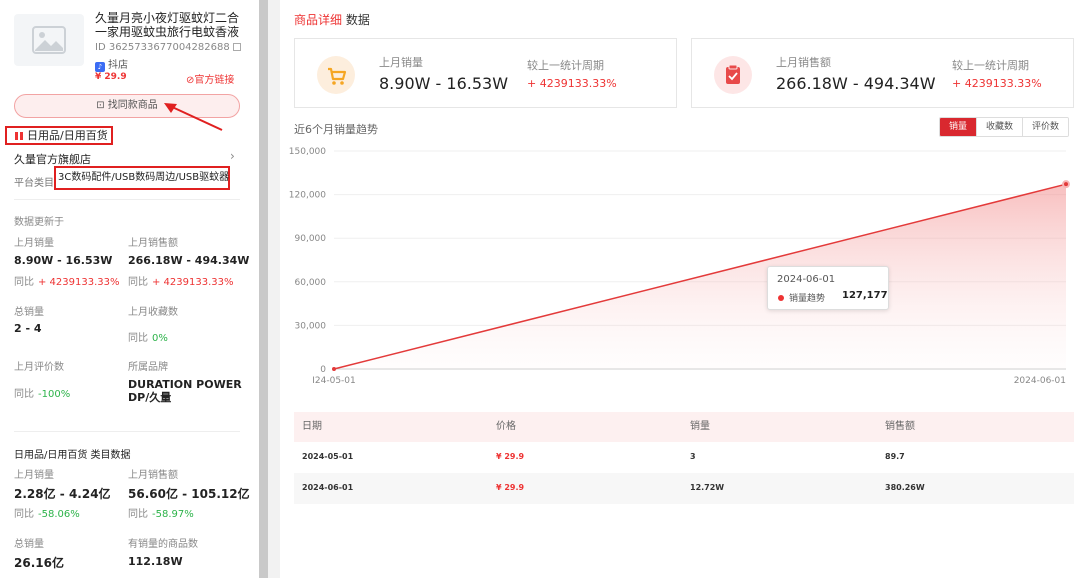  What do you see at coordinates (29, 312) in the screenshot?
I see `total-sales-label: 总销量` at bounding box center [29, 312].